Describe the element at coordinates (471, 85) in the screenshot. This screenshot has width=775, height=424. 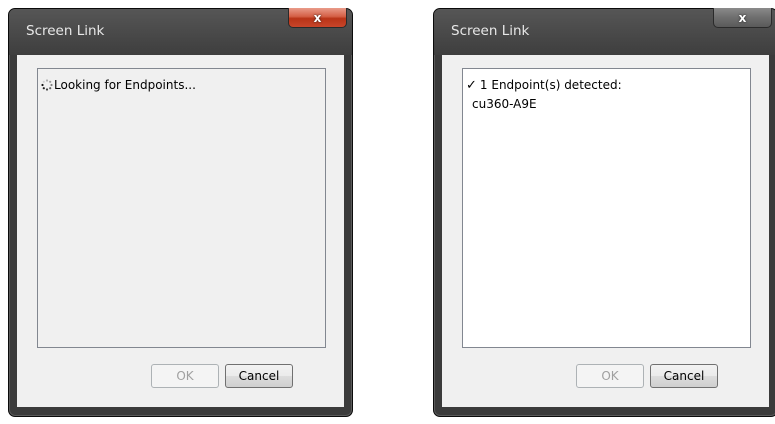
I see `checkmark-icon: ✓` at that location.